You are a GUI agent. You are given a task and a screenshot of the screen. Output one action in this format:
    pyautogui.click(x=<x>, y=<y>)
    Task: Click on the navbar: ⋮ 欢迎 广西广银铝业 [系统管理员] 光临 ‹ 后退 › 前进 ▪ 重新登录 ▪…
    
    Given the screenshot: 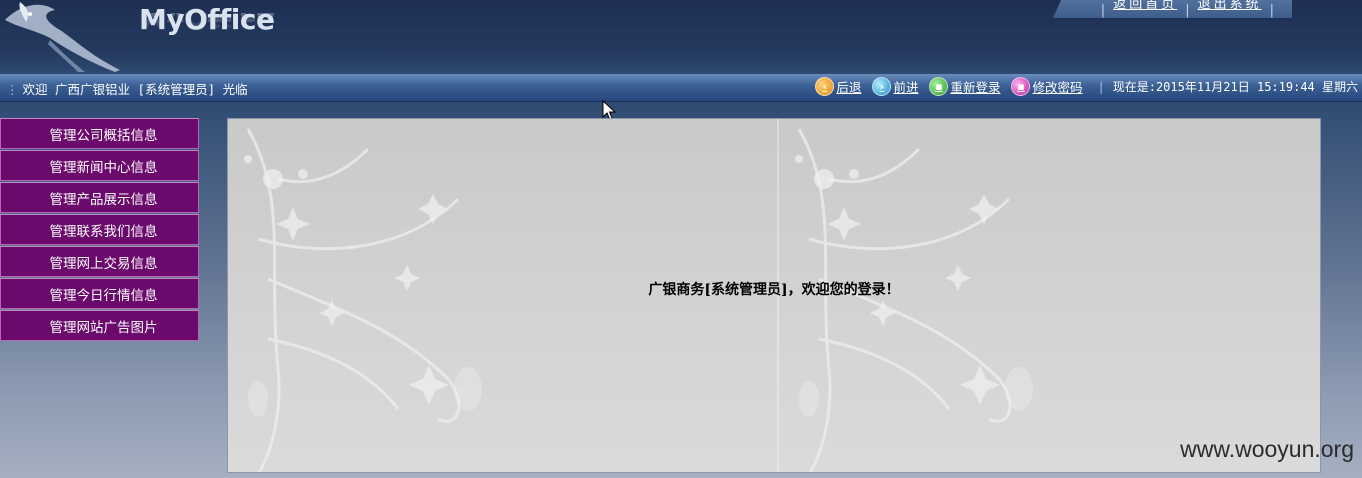 What is the action you would take?
    pyautogui.click(x=681, y=88)
    